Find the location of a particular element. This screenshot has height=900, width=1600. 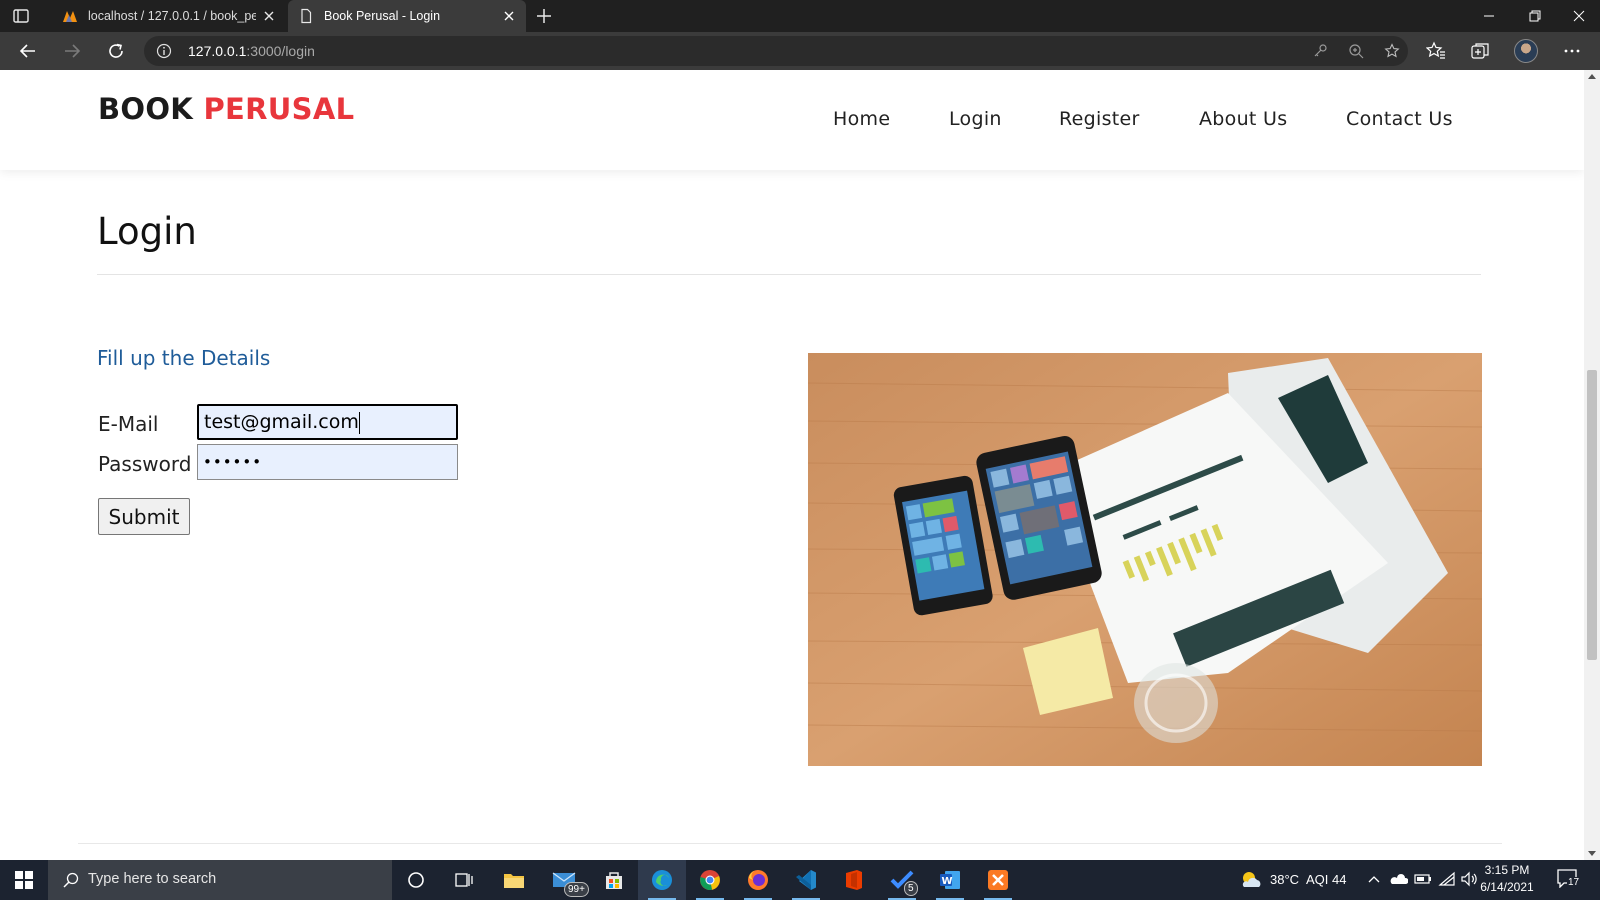

xampp-button is located at coordinates (998, 880).